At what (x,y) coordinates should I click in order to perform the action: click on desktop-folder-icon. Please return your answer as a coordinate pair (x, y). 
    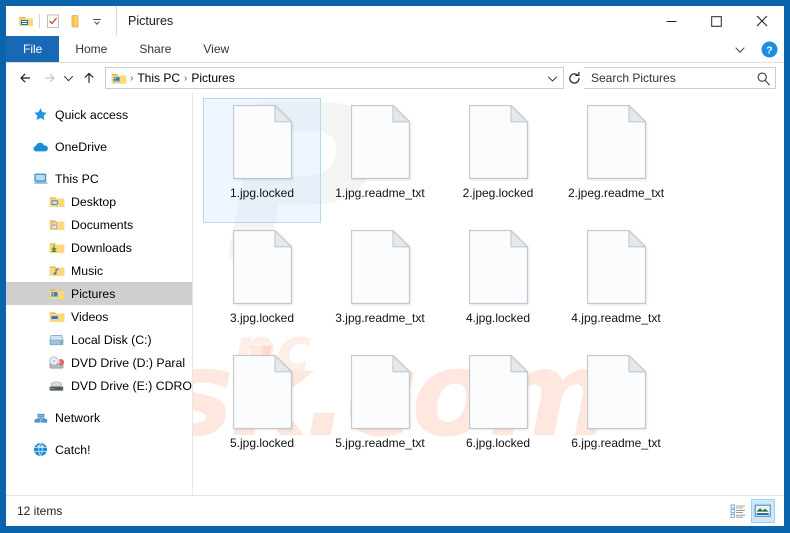
    Looking at the image, I should click on (56, 202).